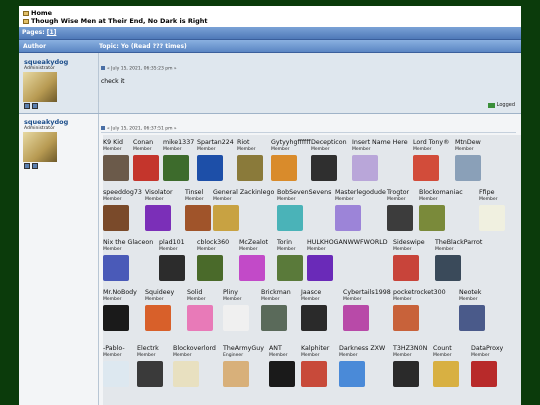  What do you see at coordinates (46, 62) in the screenshot?
I see `post1-username: squeakydog` at bounding box center [46, 62].